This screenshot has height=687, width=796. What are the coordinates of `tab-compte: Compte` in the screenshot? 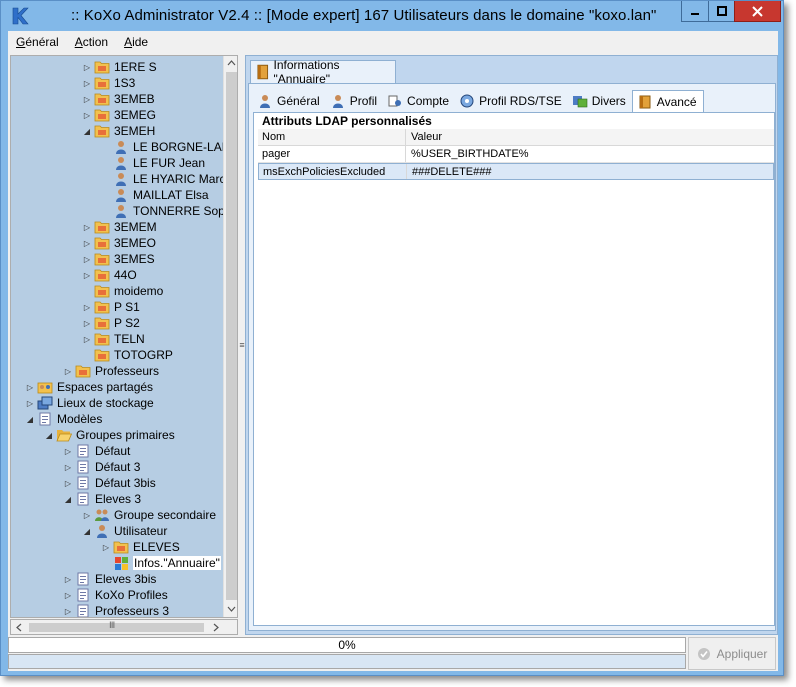 It's located at (419, 101).